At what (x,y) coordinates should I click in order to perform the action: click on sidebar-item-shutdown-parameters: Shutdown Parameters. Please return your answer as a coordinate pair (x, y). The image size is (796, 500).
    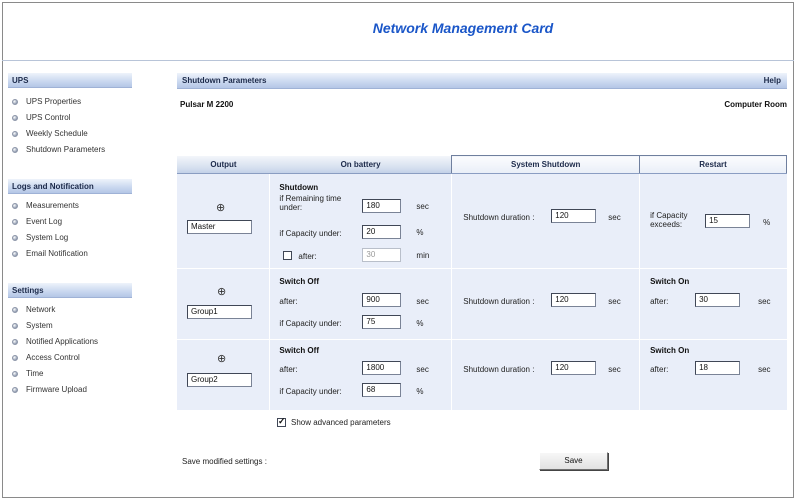
    Looking at the image, I should click on (57, 150).